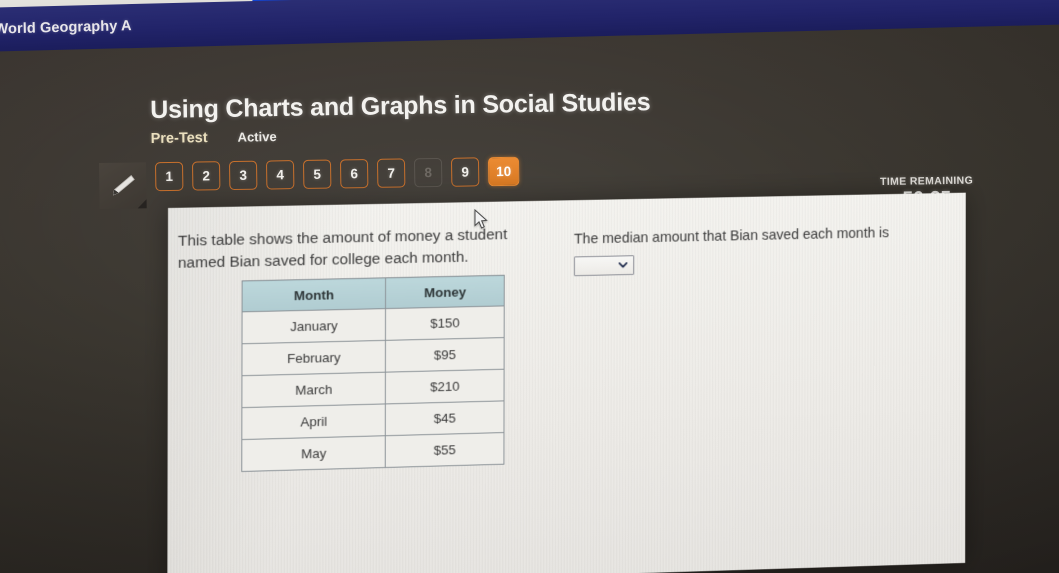 The height and width of the screenshot is (573, 1059). Describe the element at coordinates (313, 326) in the screenshot. I see `cell-month: January` at that location.